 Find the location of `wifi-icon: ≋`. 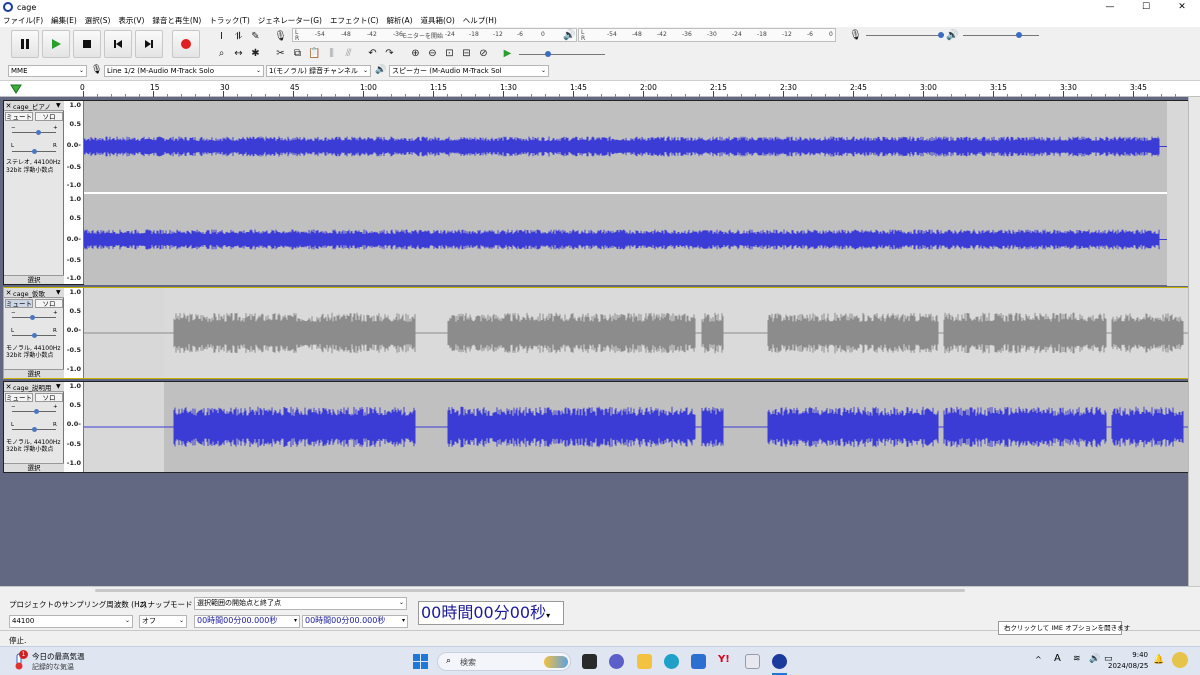

wifi-icon: ≋ is located at coordinates (1077, 659).